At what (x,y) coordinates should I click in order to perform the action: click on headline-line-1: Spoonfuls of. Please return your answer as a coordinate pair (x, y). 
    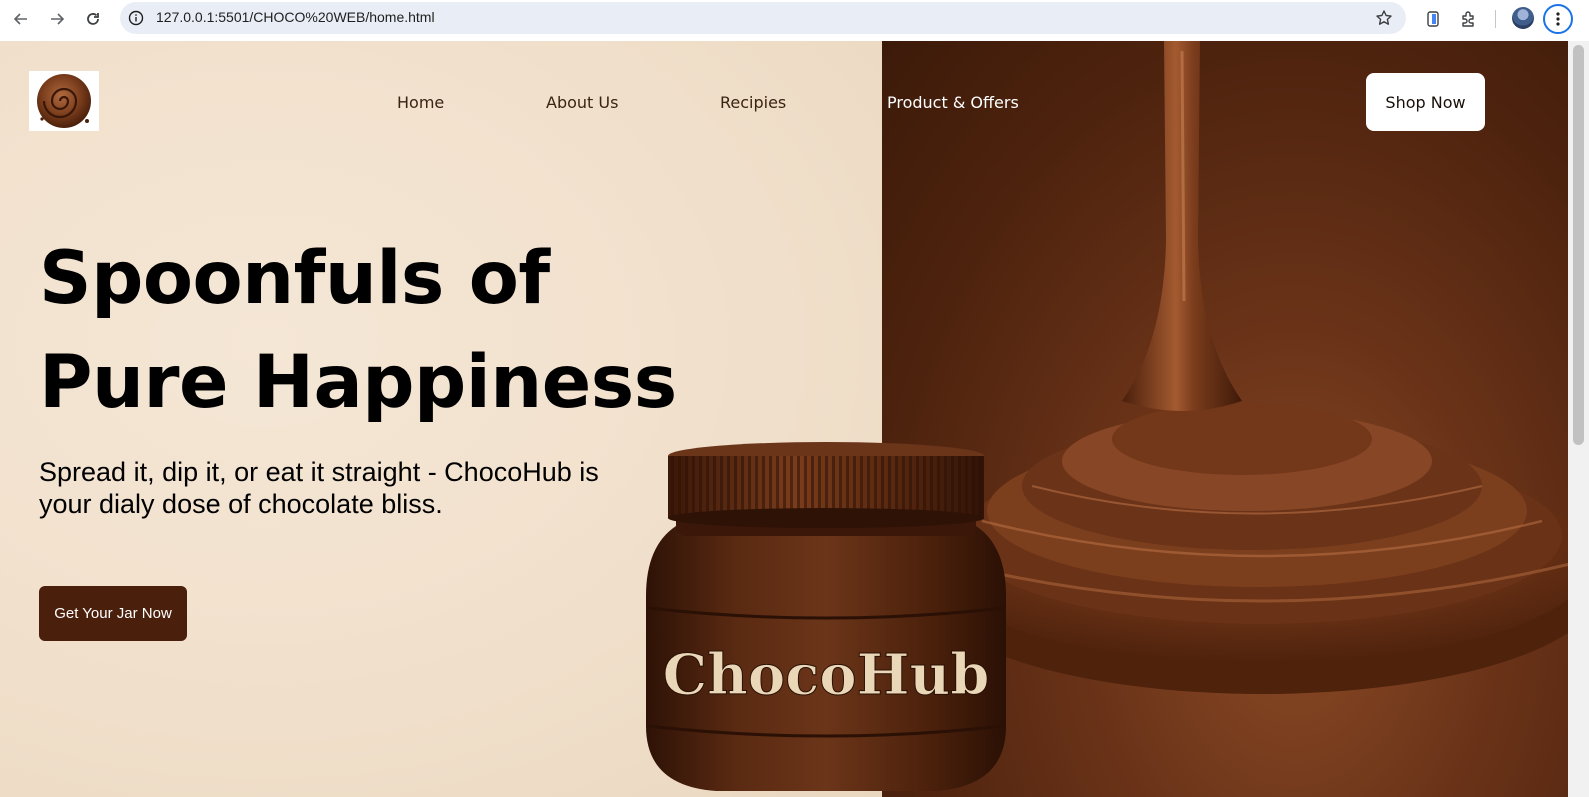
    Looking at the image, I should click on (294, 278).